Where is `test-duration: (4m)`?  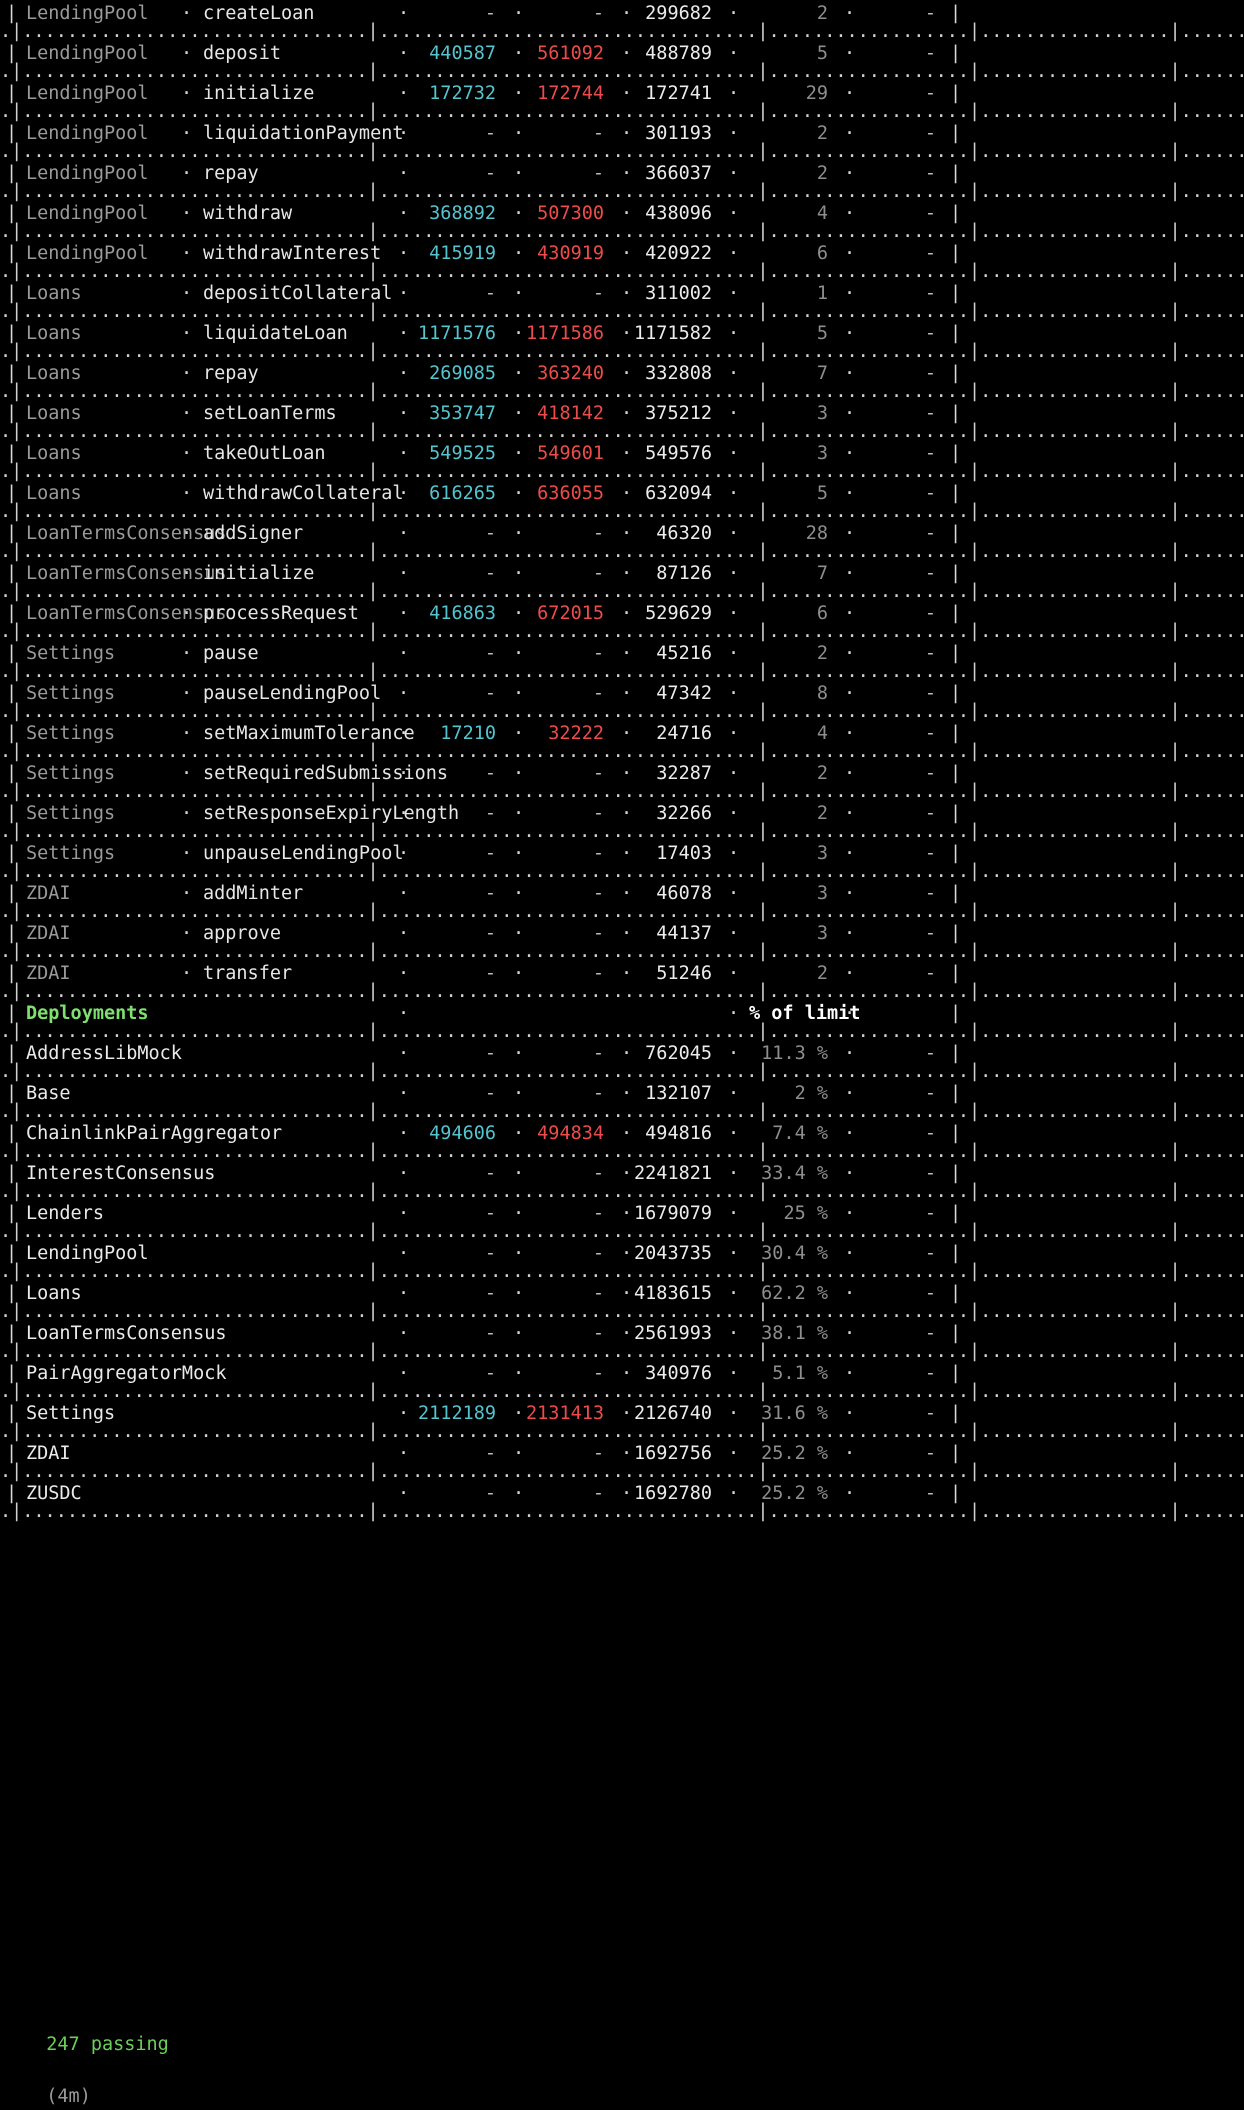
test-duration: (4m) is located at coordinates (68, 2096).